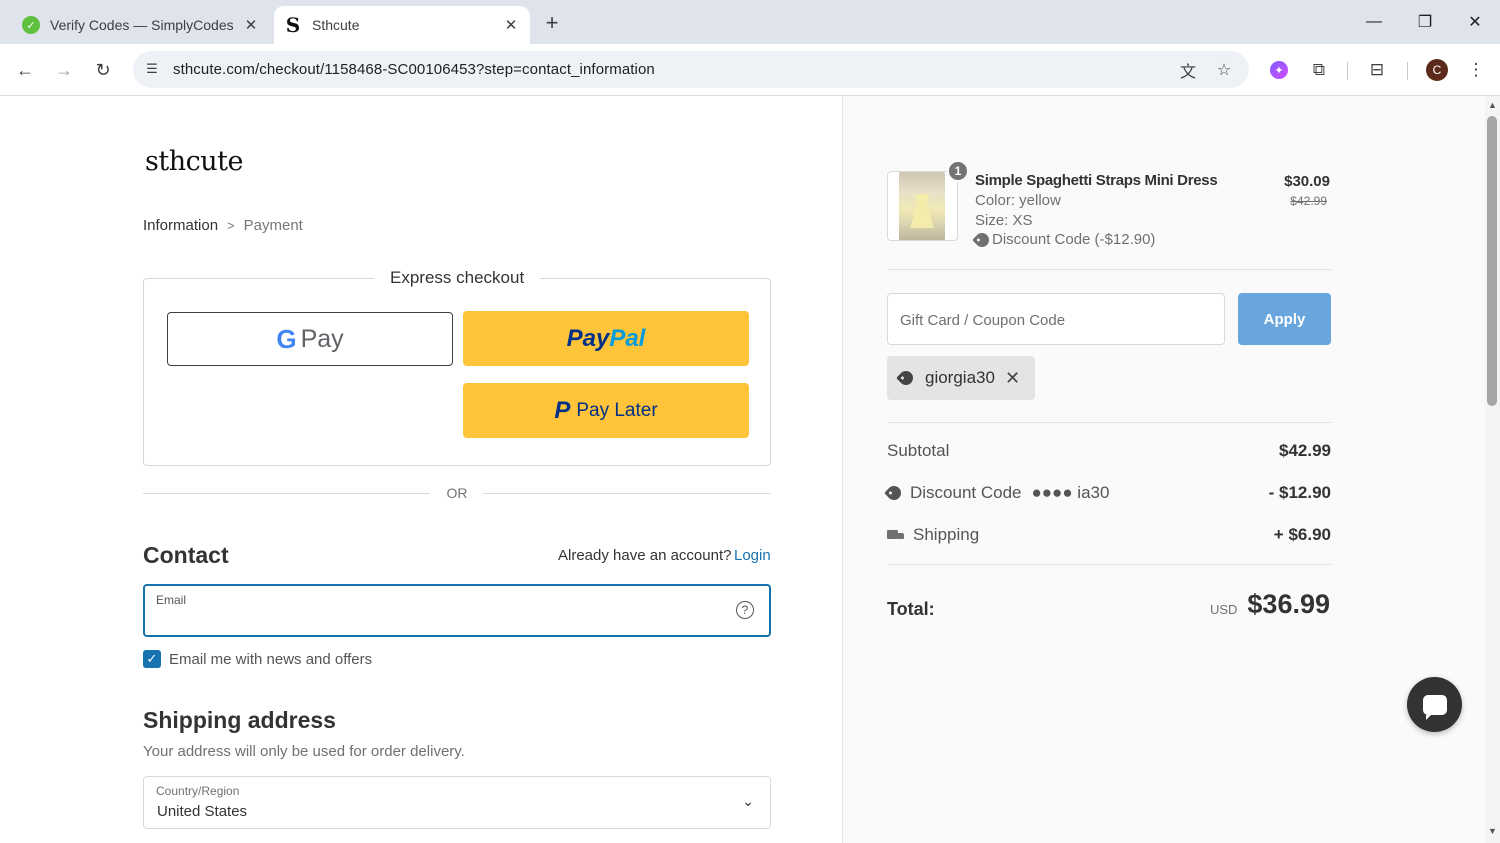  Describe the element at coordinates (436, 621) in the screenshot. I see `email-input` at that location.